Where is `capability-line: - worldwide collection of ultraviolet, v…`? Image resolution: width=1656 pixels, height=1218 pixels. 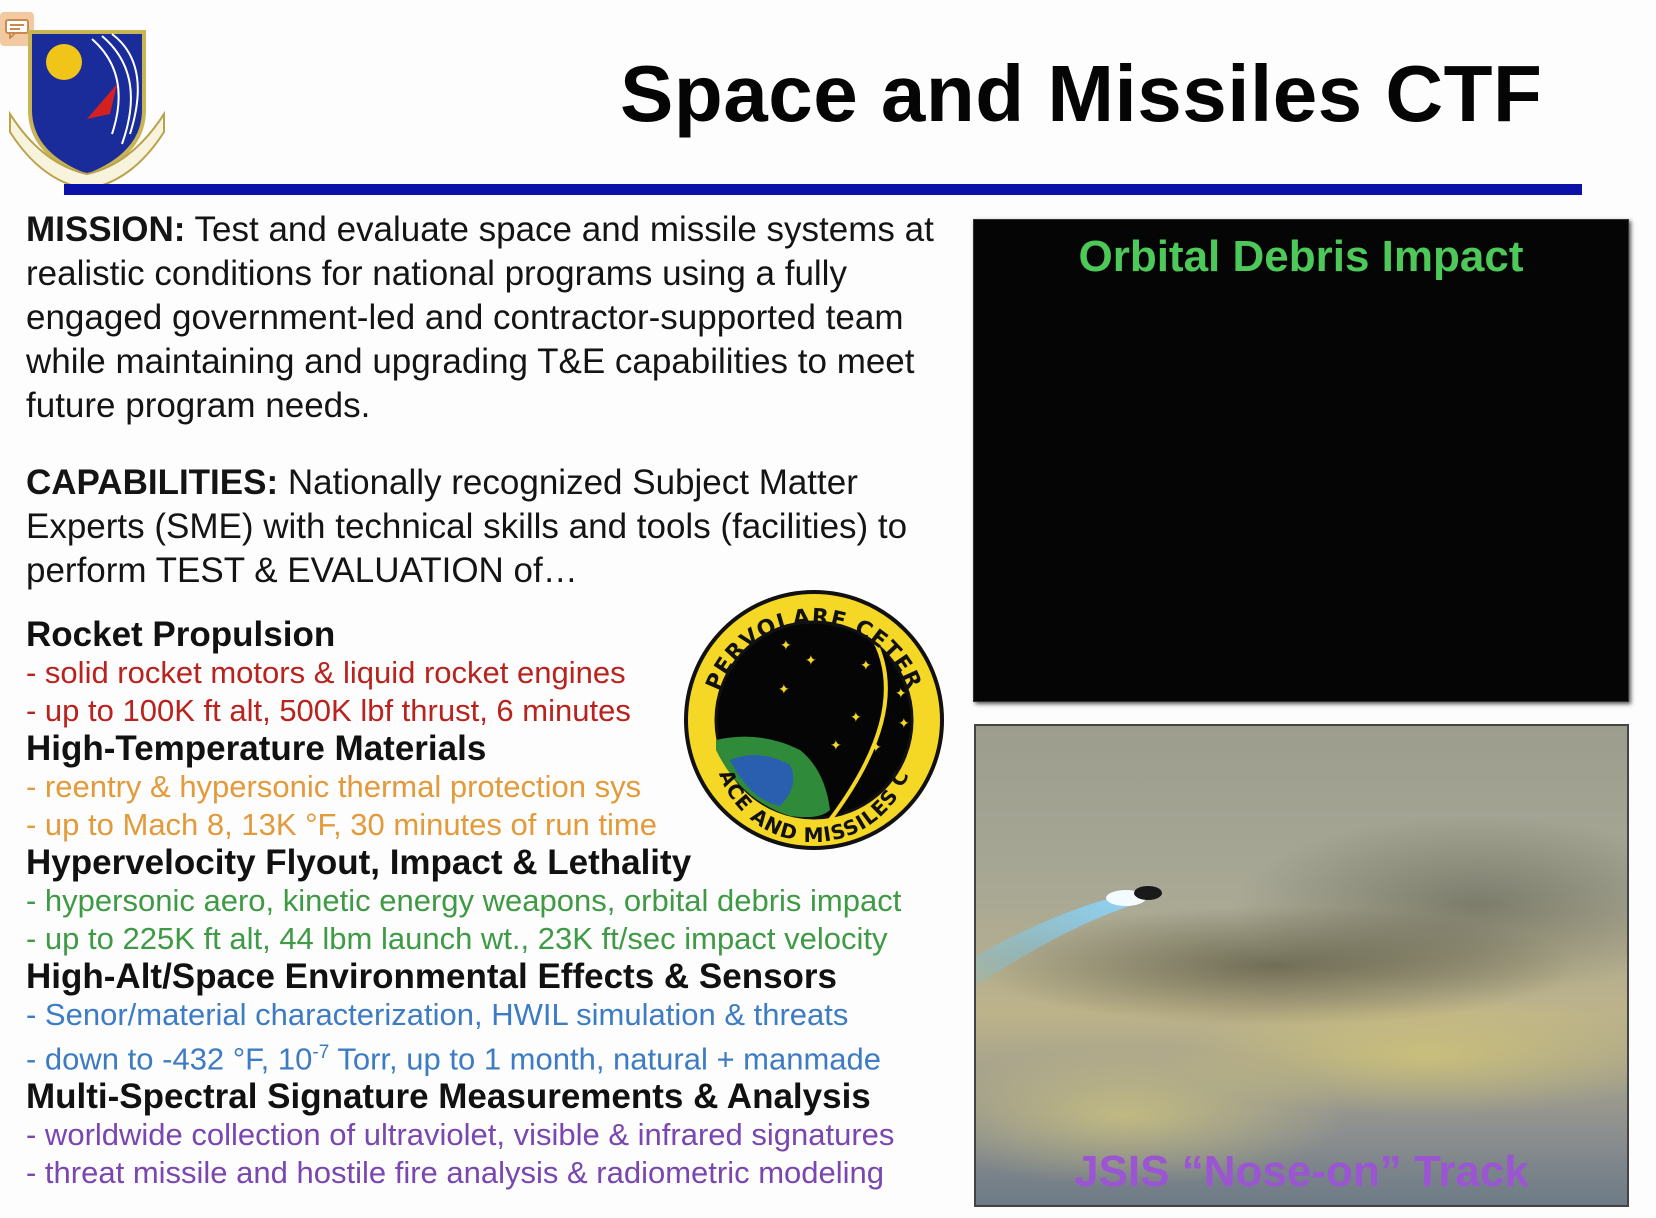 capability-line: - worldwide collection of ultraviolet, v… is located at coordinates (460, 1135).